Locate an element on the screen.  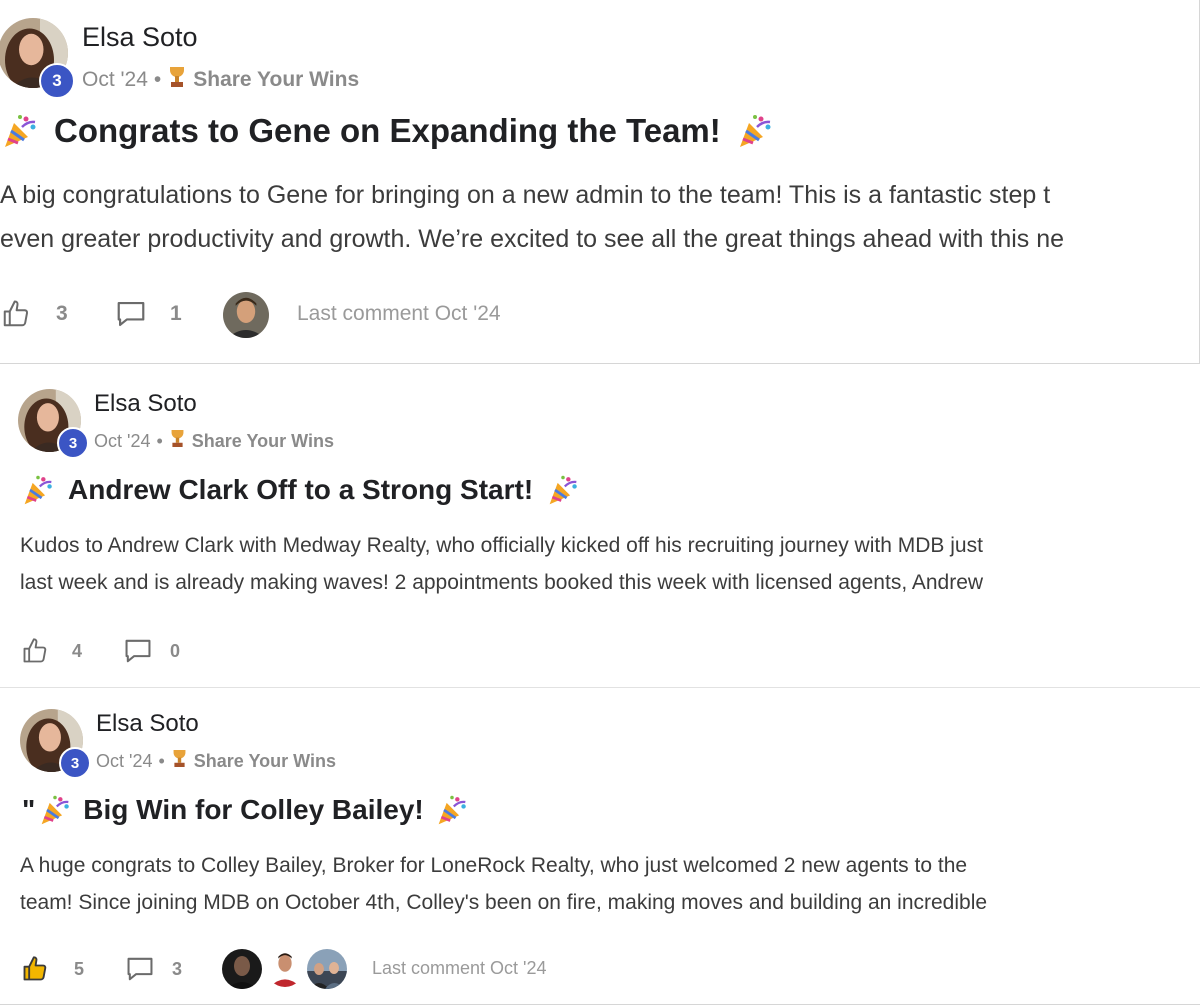
like-button: 4 is located at coordinates (51, 651).